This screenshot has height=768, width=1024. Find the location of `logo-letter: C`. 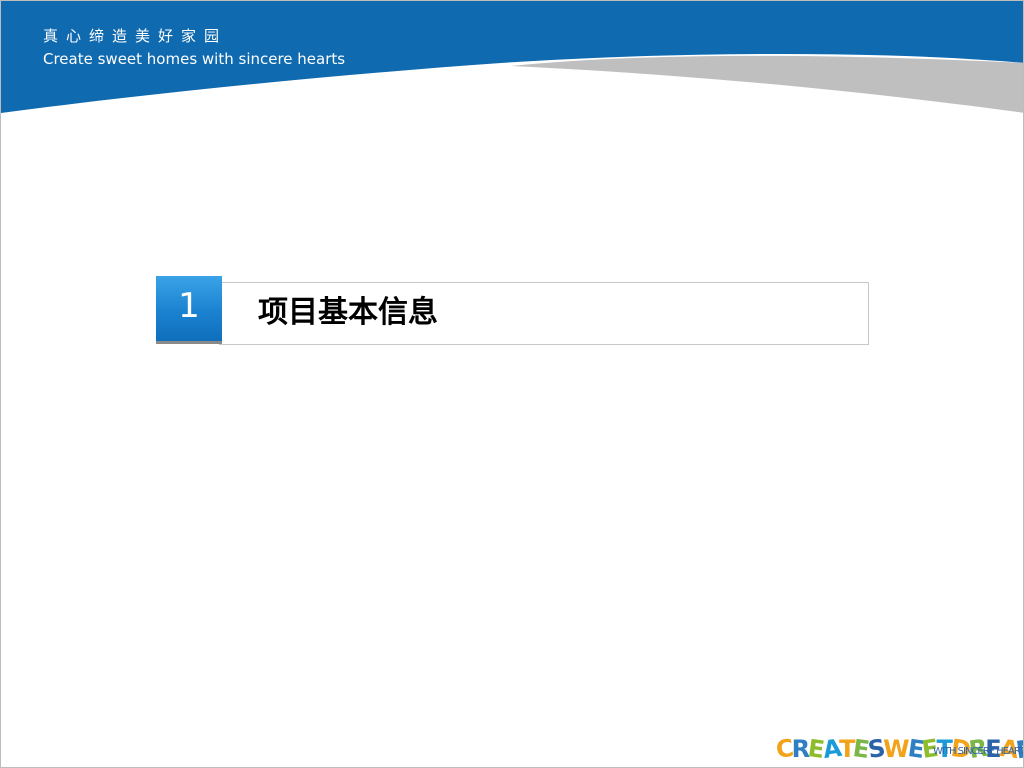

logo-letter: C is located at coordinates (784, 749).